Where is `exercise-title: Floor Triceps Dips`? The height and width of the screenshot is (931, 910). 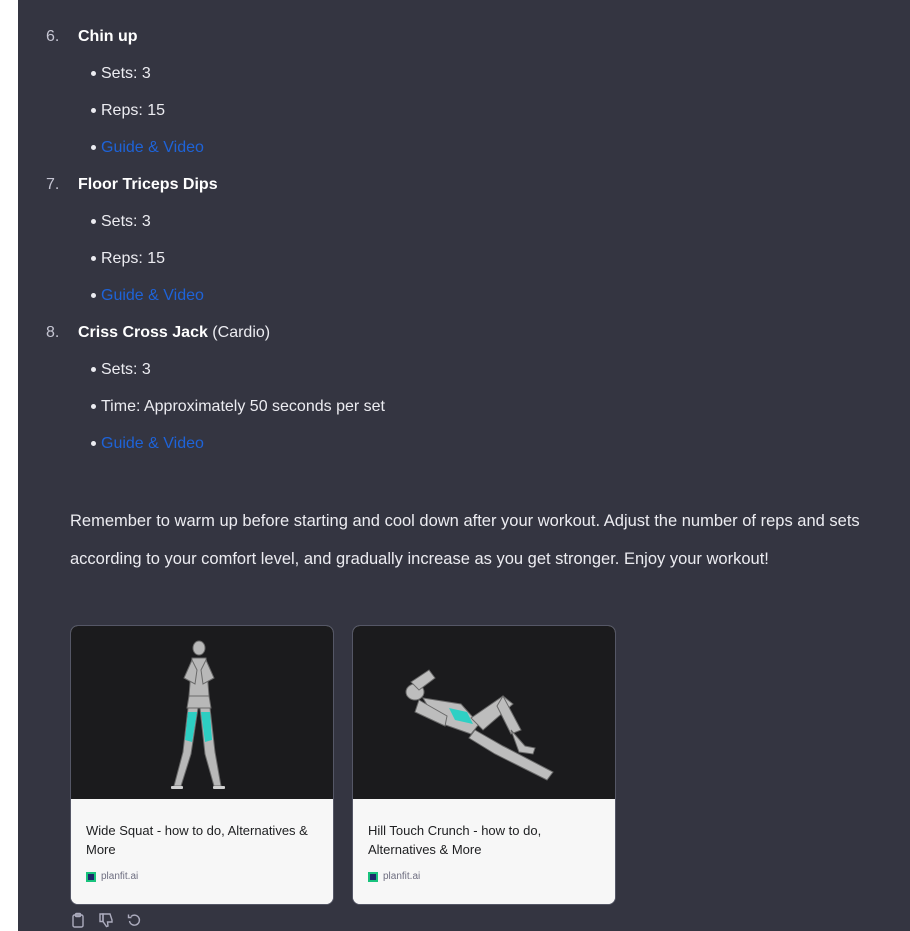 exercise-title: Floor Triceps Dips is located at coordinates (148, 184).